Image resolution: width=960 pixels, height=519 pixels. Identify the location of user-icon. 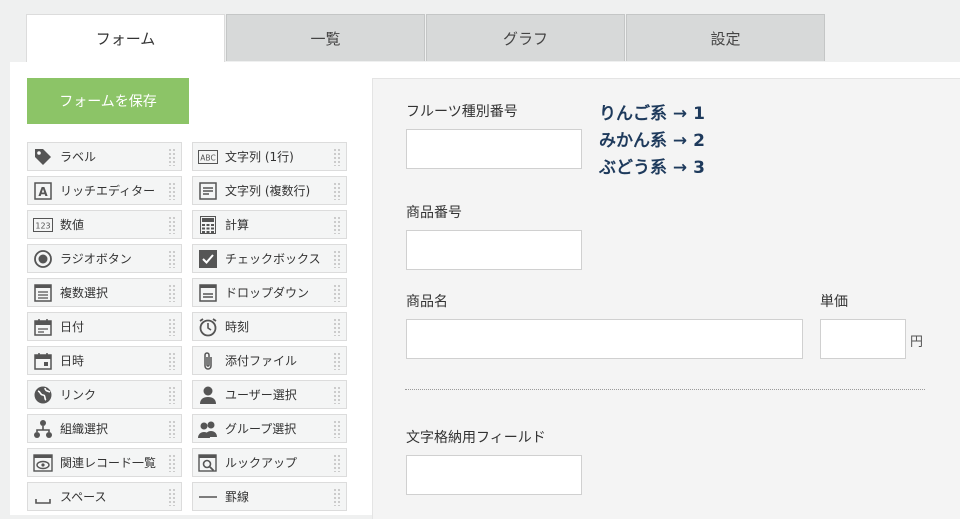
(208, 395).